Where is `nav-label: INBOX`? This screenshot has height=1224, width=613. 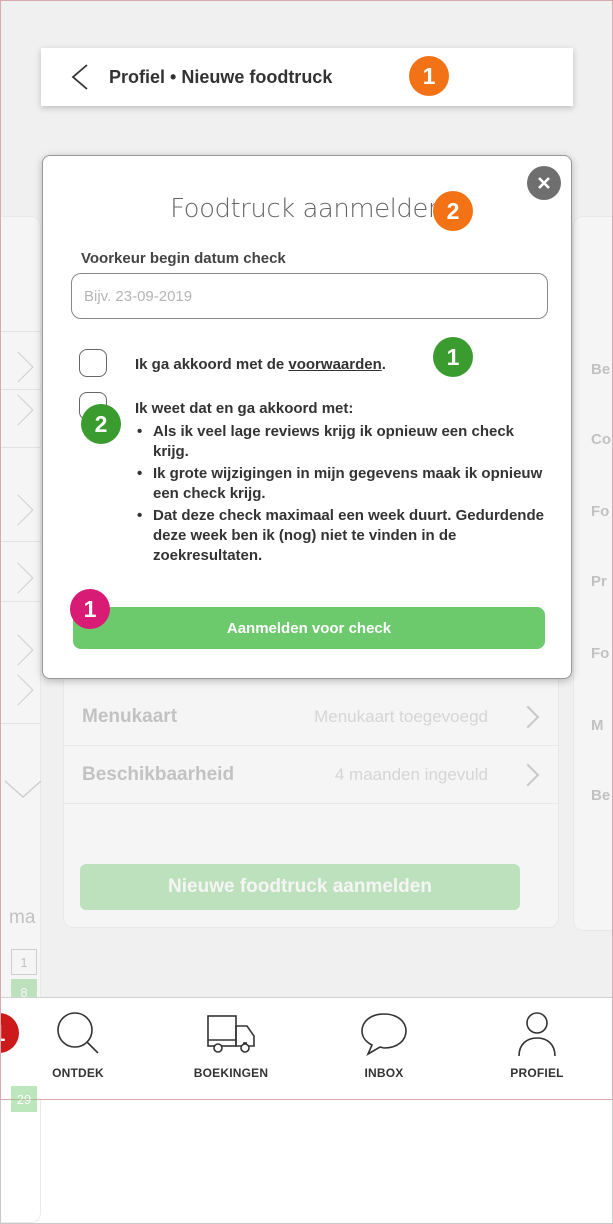 nav-label: INBOX is located at coordinates (384, 1073).